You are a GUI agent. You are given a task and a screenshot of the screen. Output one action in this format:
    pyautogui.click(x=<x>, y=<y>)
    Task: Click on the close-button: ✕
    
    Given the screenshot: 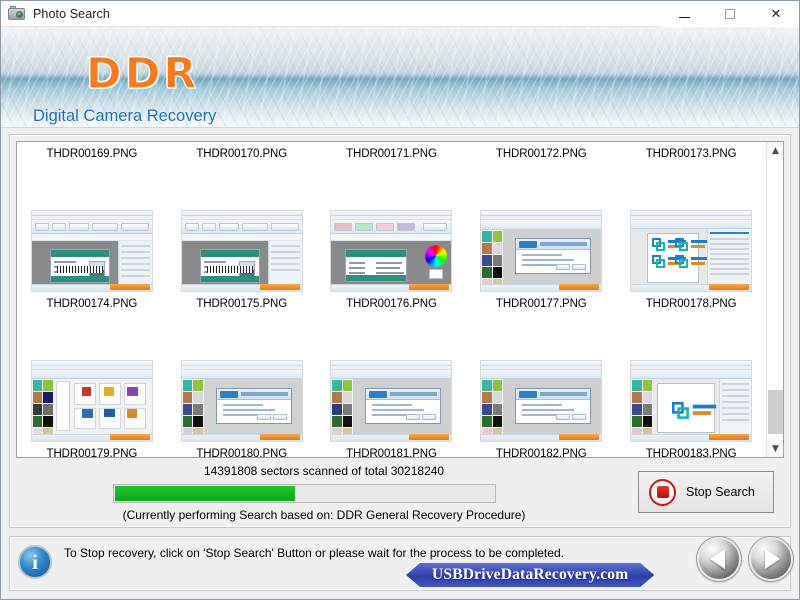 What is the action you would take?
    pyautogui.click(x=776, y=14)
    